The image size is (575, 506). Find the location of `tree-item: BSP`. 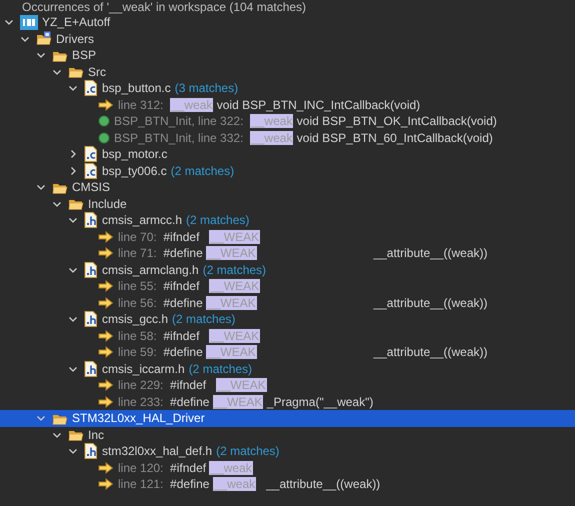

tree-item: BSP is located at coordinates (84, 55).